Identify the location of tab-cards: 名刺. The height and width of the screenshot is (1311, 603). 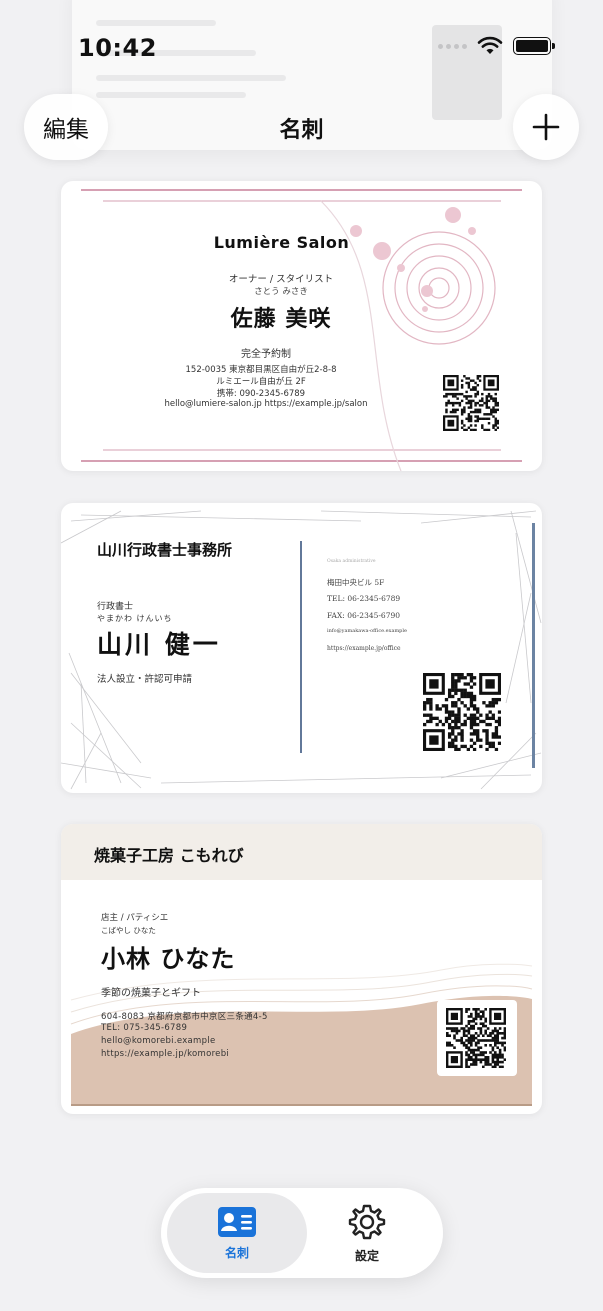
(237, 1233).